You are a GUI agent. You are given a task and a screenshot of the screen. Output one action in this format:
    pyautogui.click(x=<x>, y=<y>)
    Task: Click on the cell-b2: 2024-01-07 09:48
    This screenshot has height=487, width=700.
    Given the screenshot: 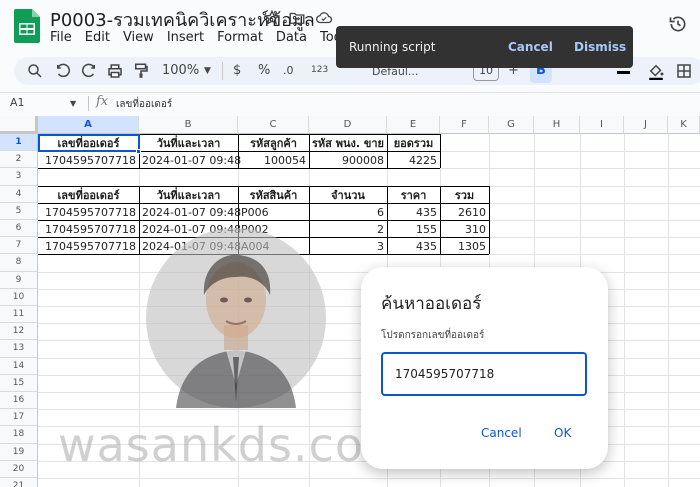 What is the action you would take?
    pyautogui.click(x=190, y=160)
    